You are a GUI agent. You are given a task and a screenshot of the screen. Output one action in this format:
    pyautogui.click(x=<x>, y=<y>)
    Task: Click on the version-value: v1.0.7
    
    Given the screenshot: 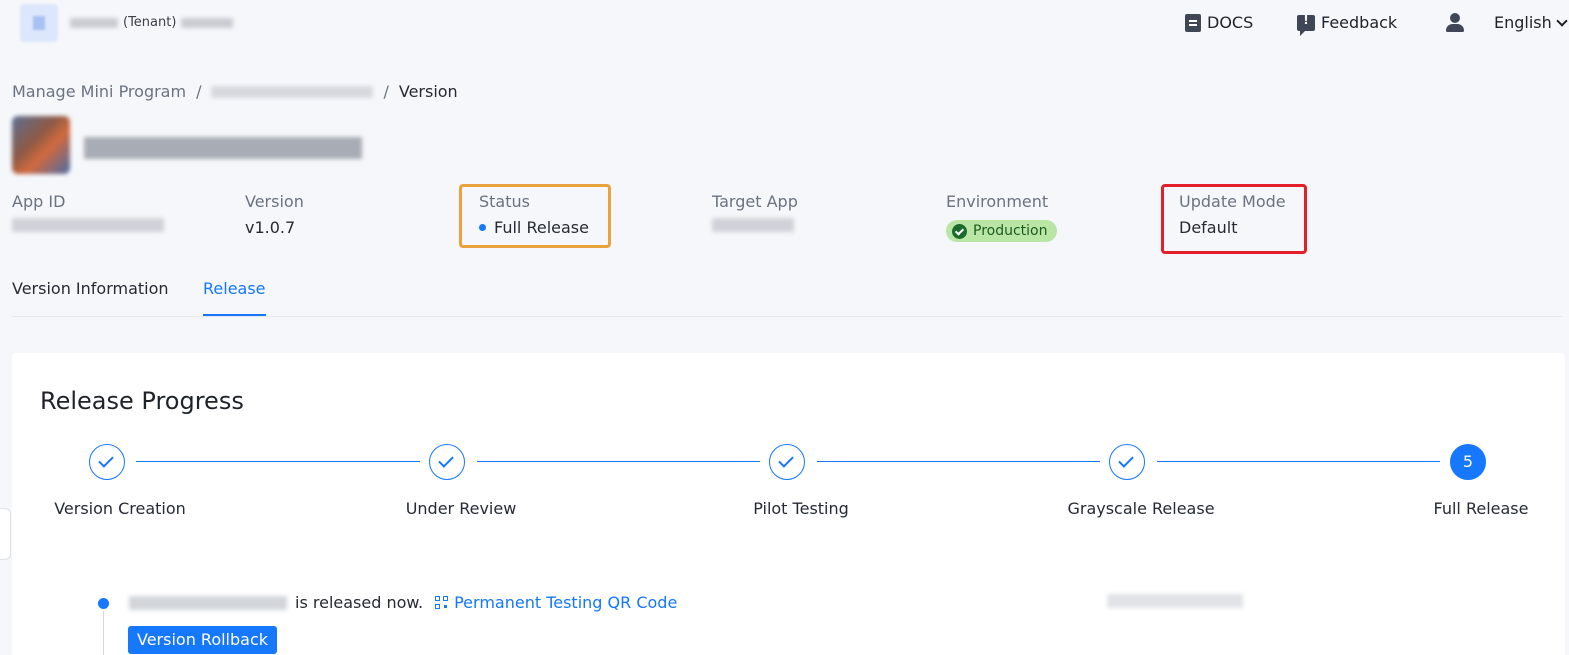 What is the action you would take?
    pyautogui.click(x=270, y=227)
    